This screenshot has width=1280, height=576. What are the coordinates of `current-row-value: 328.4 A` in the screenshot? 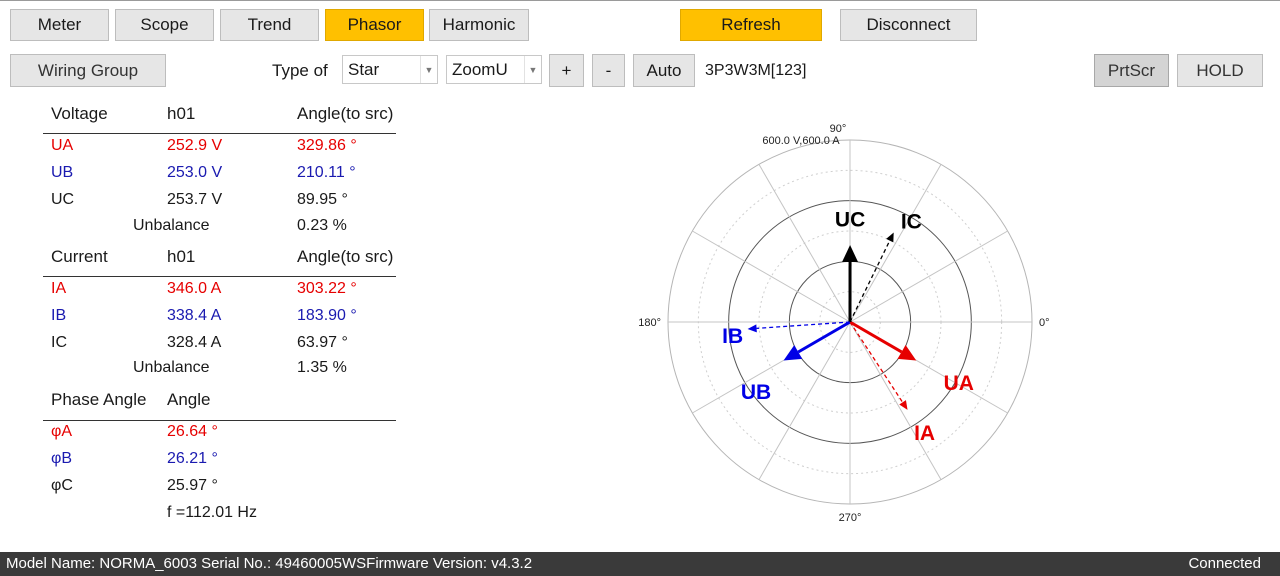 It's located at (194, 342).